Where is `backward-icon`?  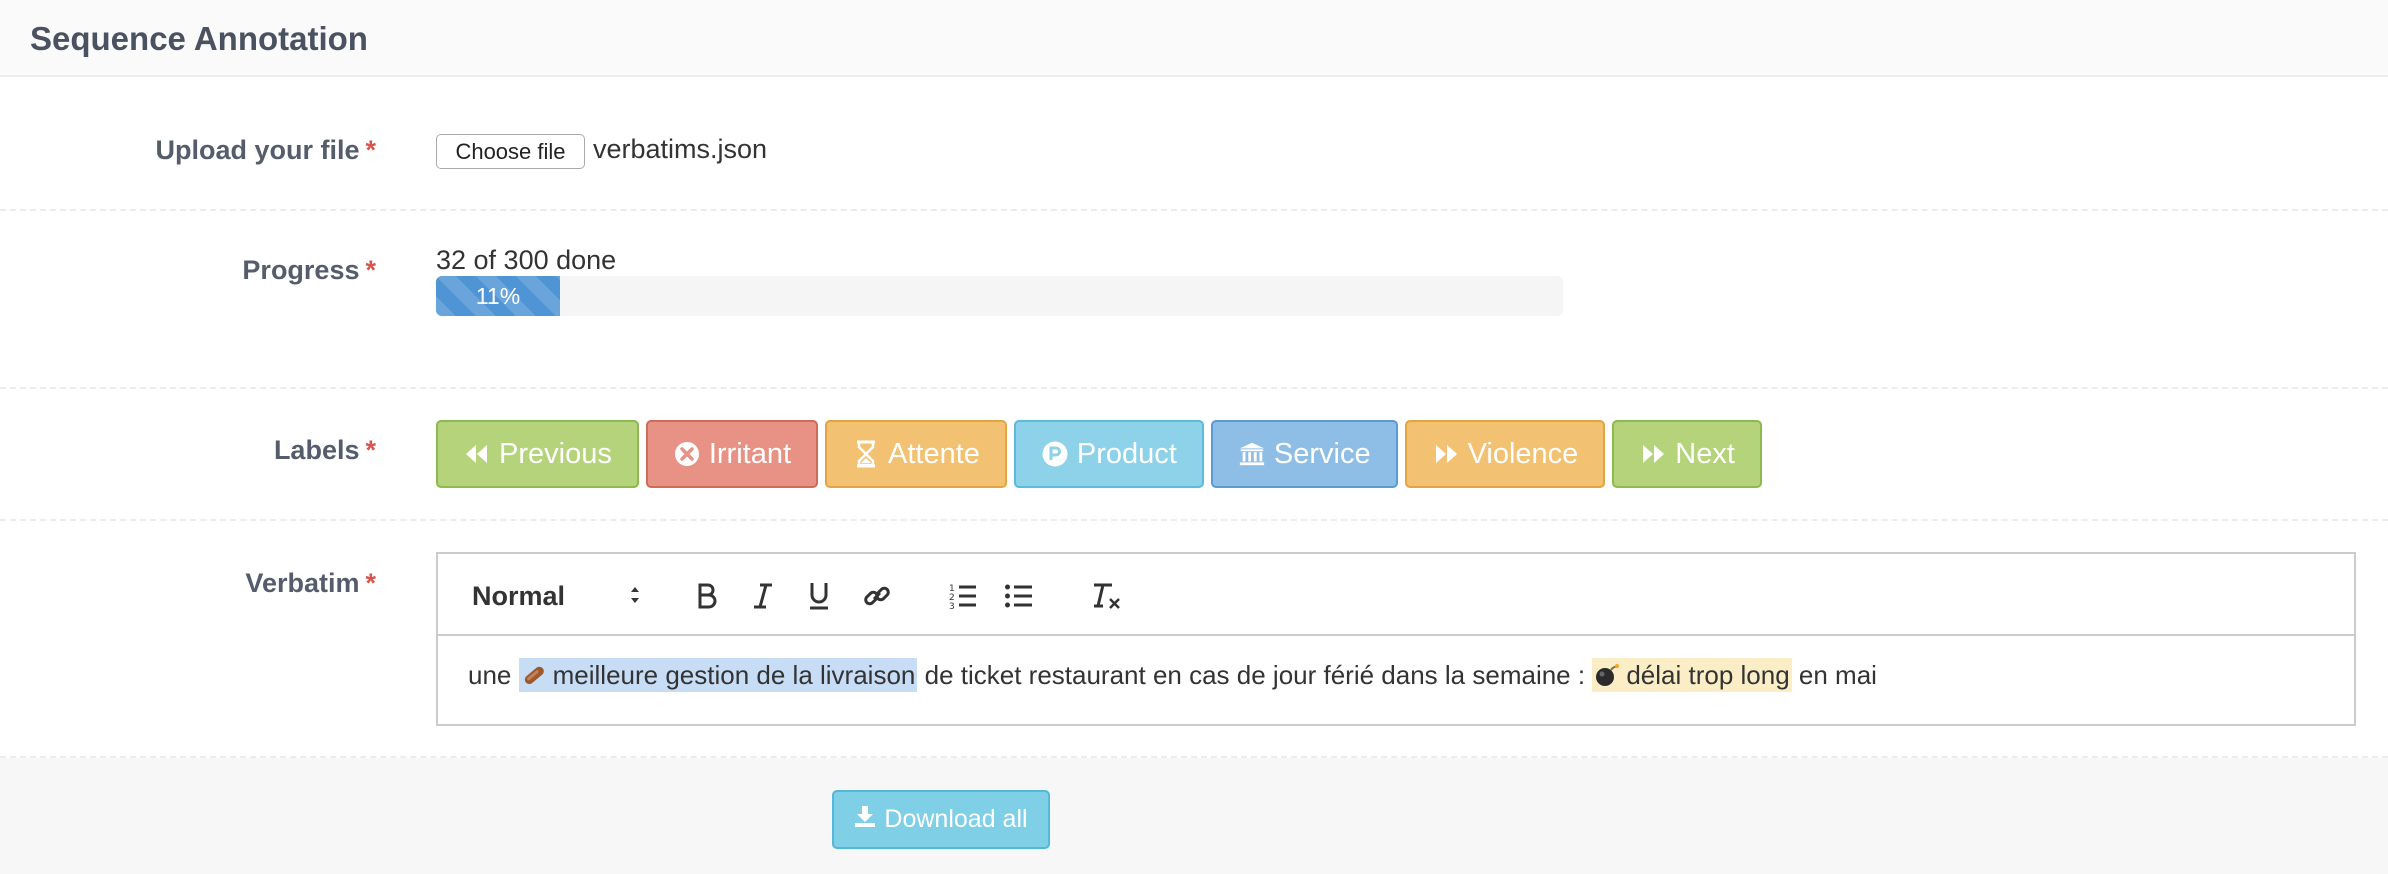 backward-icon is located at coordinates (477, 454).